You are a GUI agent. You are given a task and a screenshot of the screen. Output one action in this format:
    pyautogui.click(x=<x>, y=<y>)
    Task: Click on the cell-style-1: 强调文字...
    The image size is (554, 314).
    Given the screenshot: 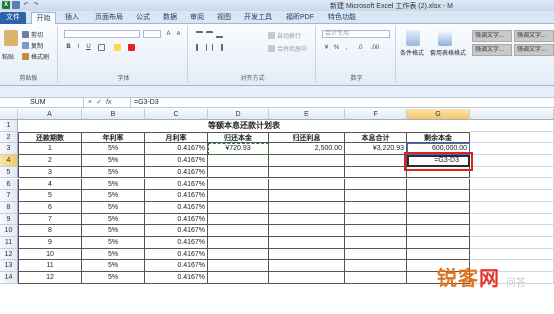 What is the action you would take?
    pyautogui.click(x=492, y=36)
    